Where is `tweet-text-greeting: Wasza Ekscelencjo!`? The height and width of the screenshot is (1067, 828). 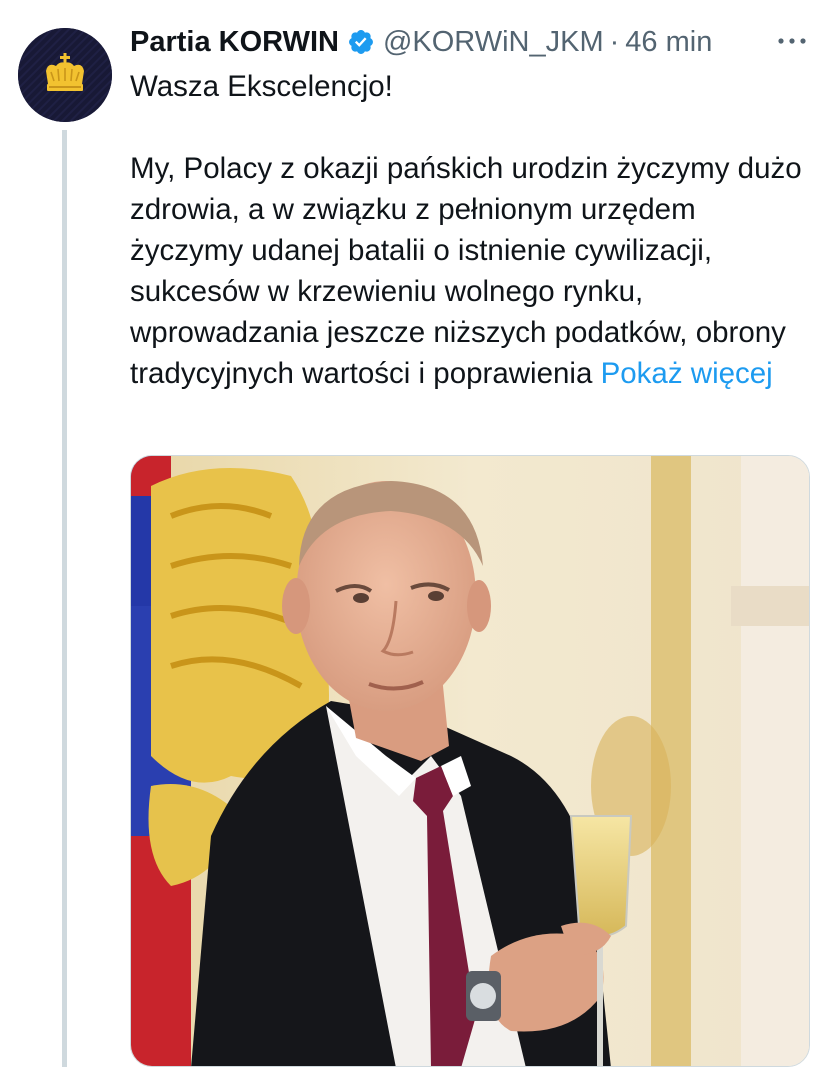 tweet-text-greeting: Wasza Ekscelencjo! is located at coordinates (261, 86).